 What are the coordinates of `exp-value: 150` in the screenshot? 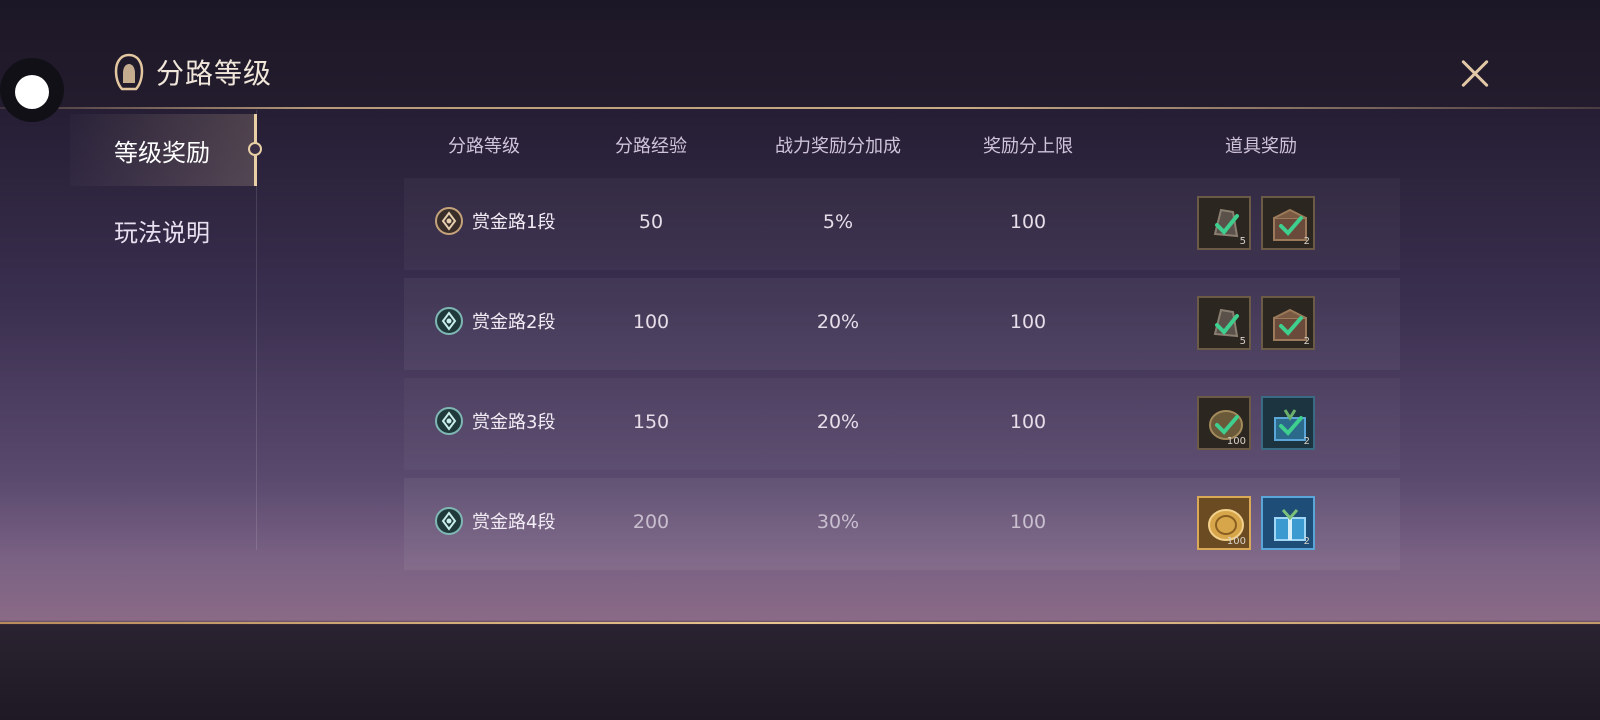 It's located at (651, 422).